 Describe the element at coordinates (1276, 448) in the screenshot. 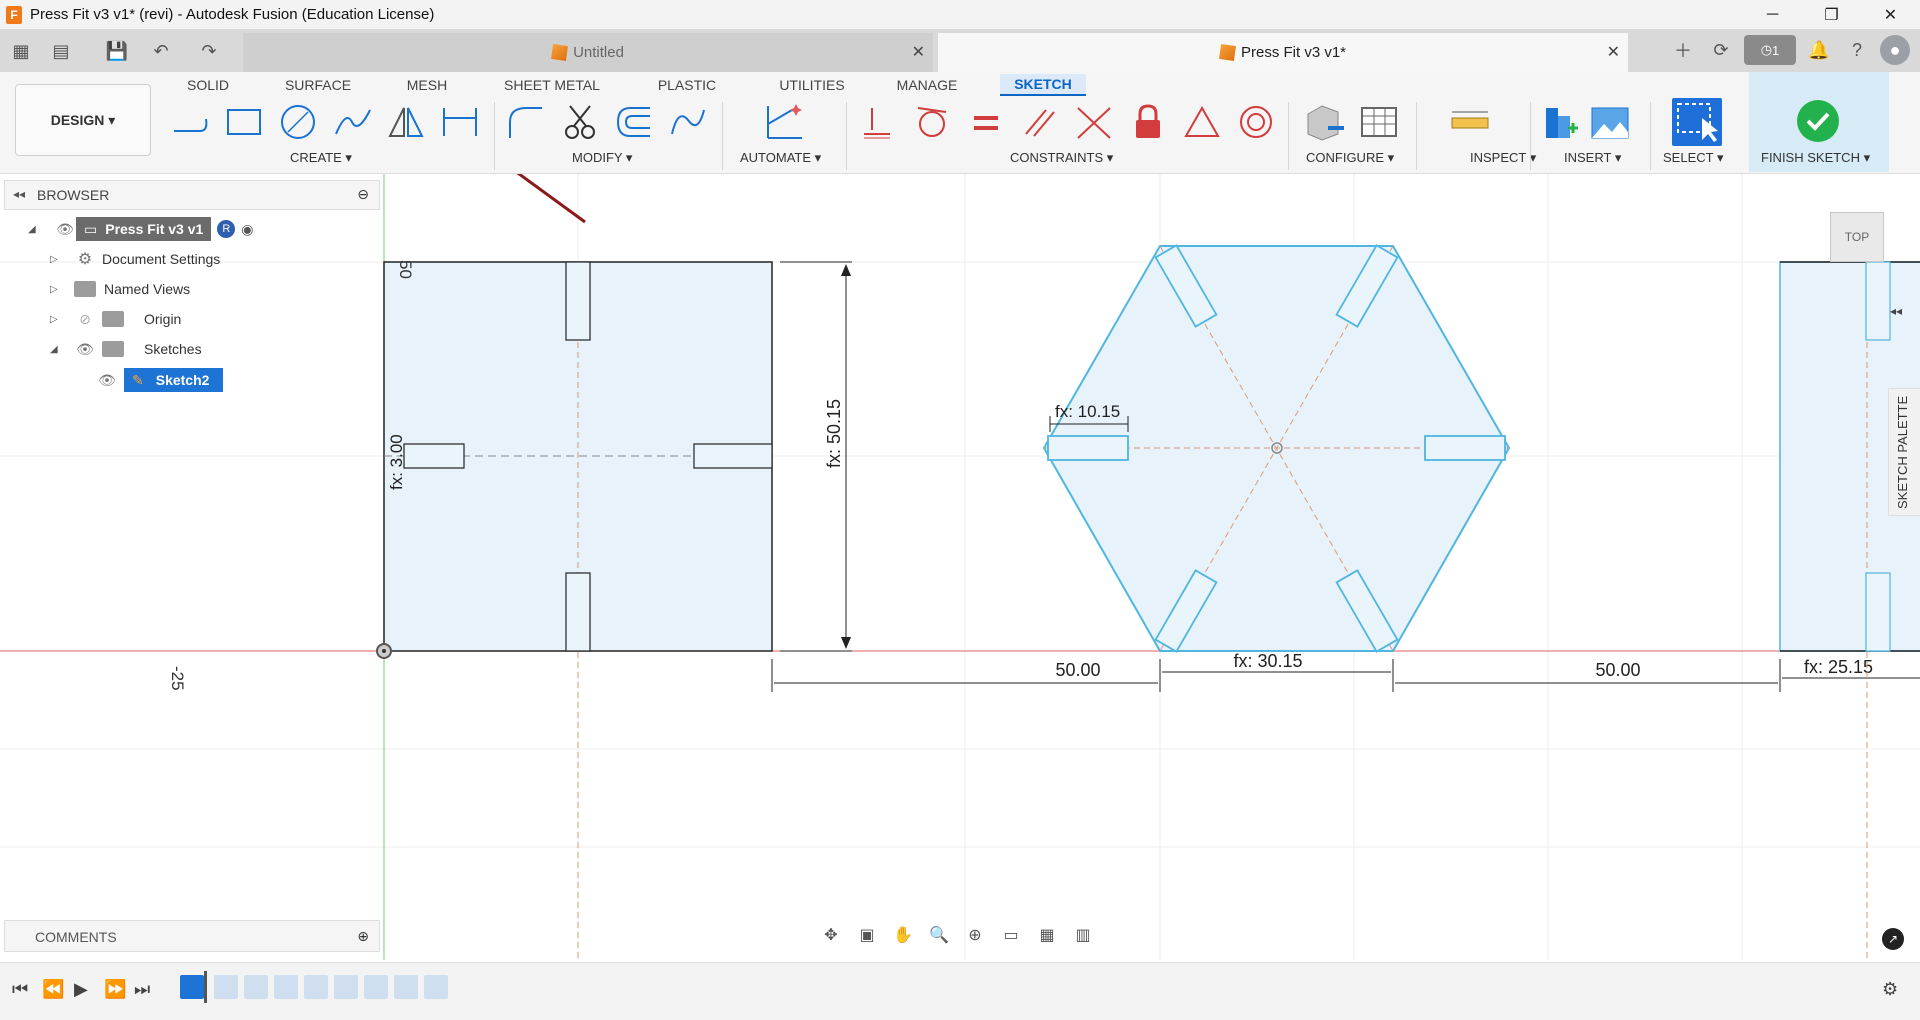

I see `hexagon-part` at that location.